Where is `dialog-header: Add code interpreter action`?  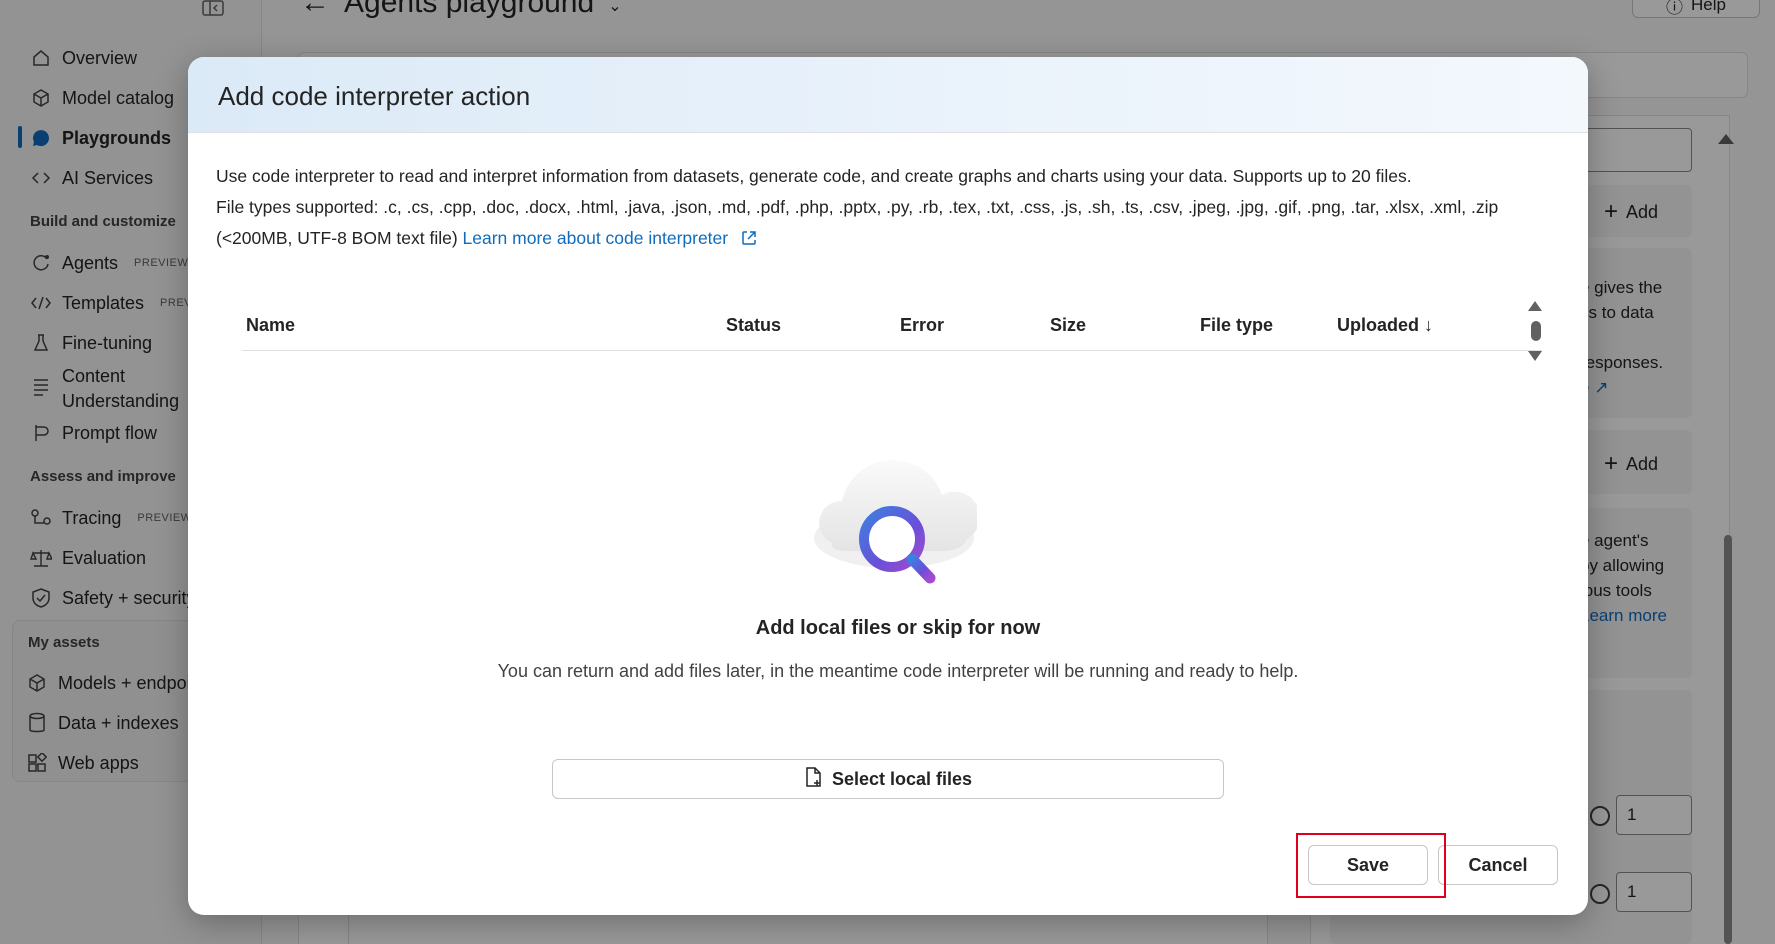
dialog-header: Add code interpreter action is located at coordinates (888, 95).